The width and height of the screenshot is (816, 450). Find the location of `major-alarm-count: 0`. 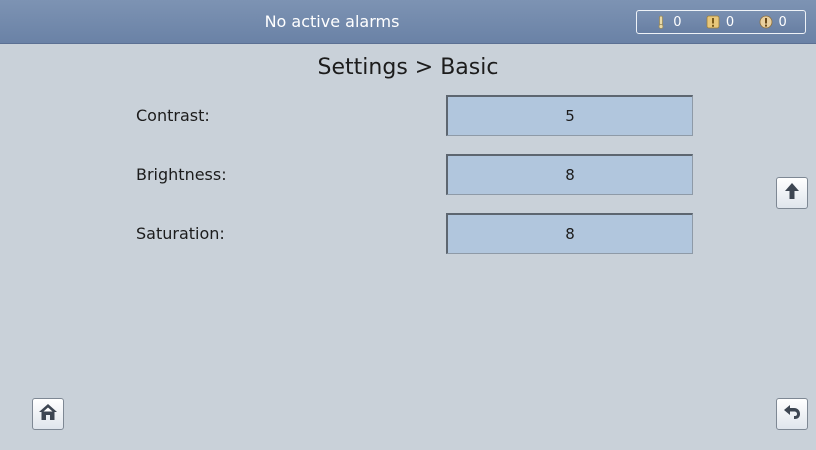

major-alarm-count: 0 is located at coordinates (730, 22).